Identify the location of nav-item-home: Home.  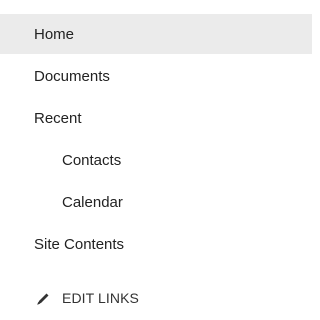
(156, 34).